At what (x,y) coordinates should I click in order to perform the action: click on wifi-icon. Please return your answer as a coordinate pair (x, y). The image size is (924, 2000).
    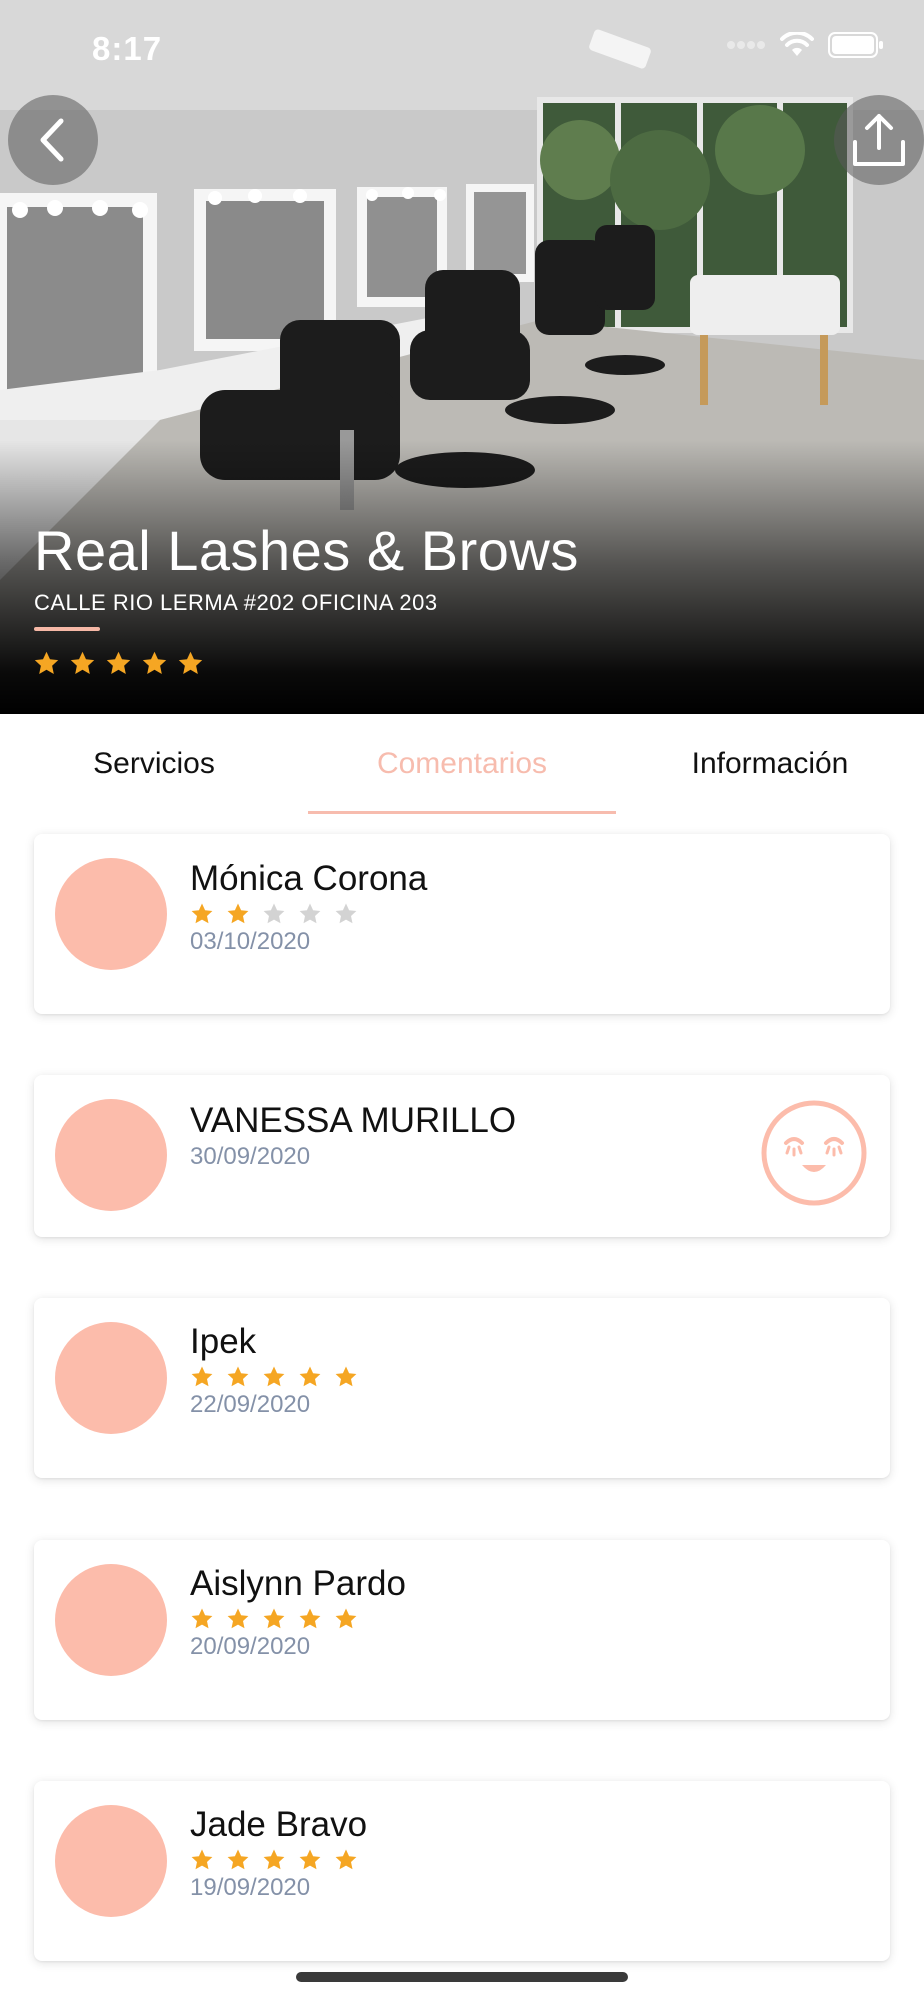
    Looking at the image, I should click on (797, 44).